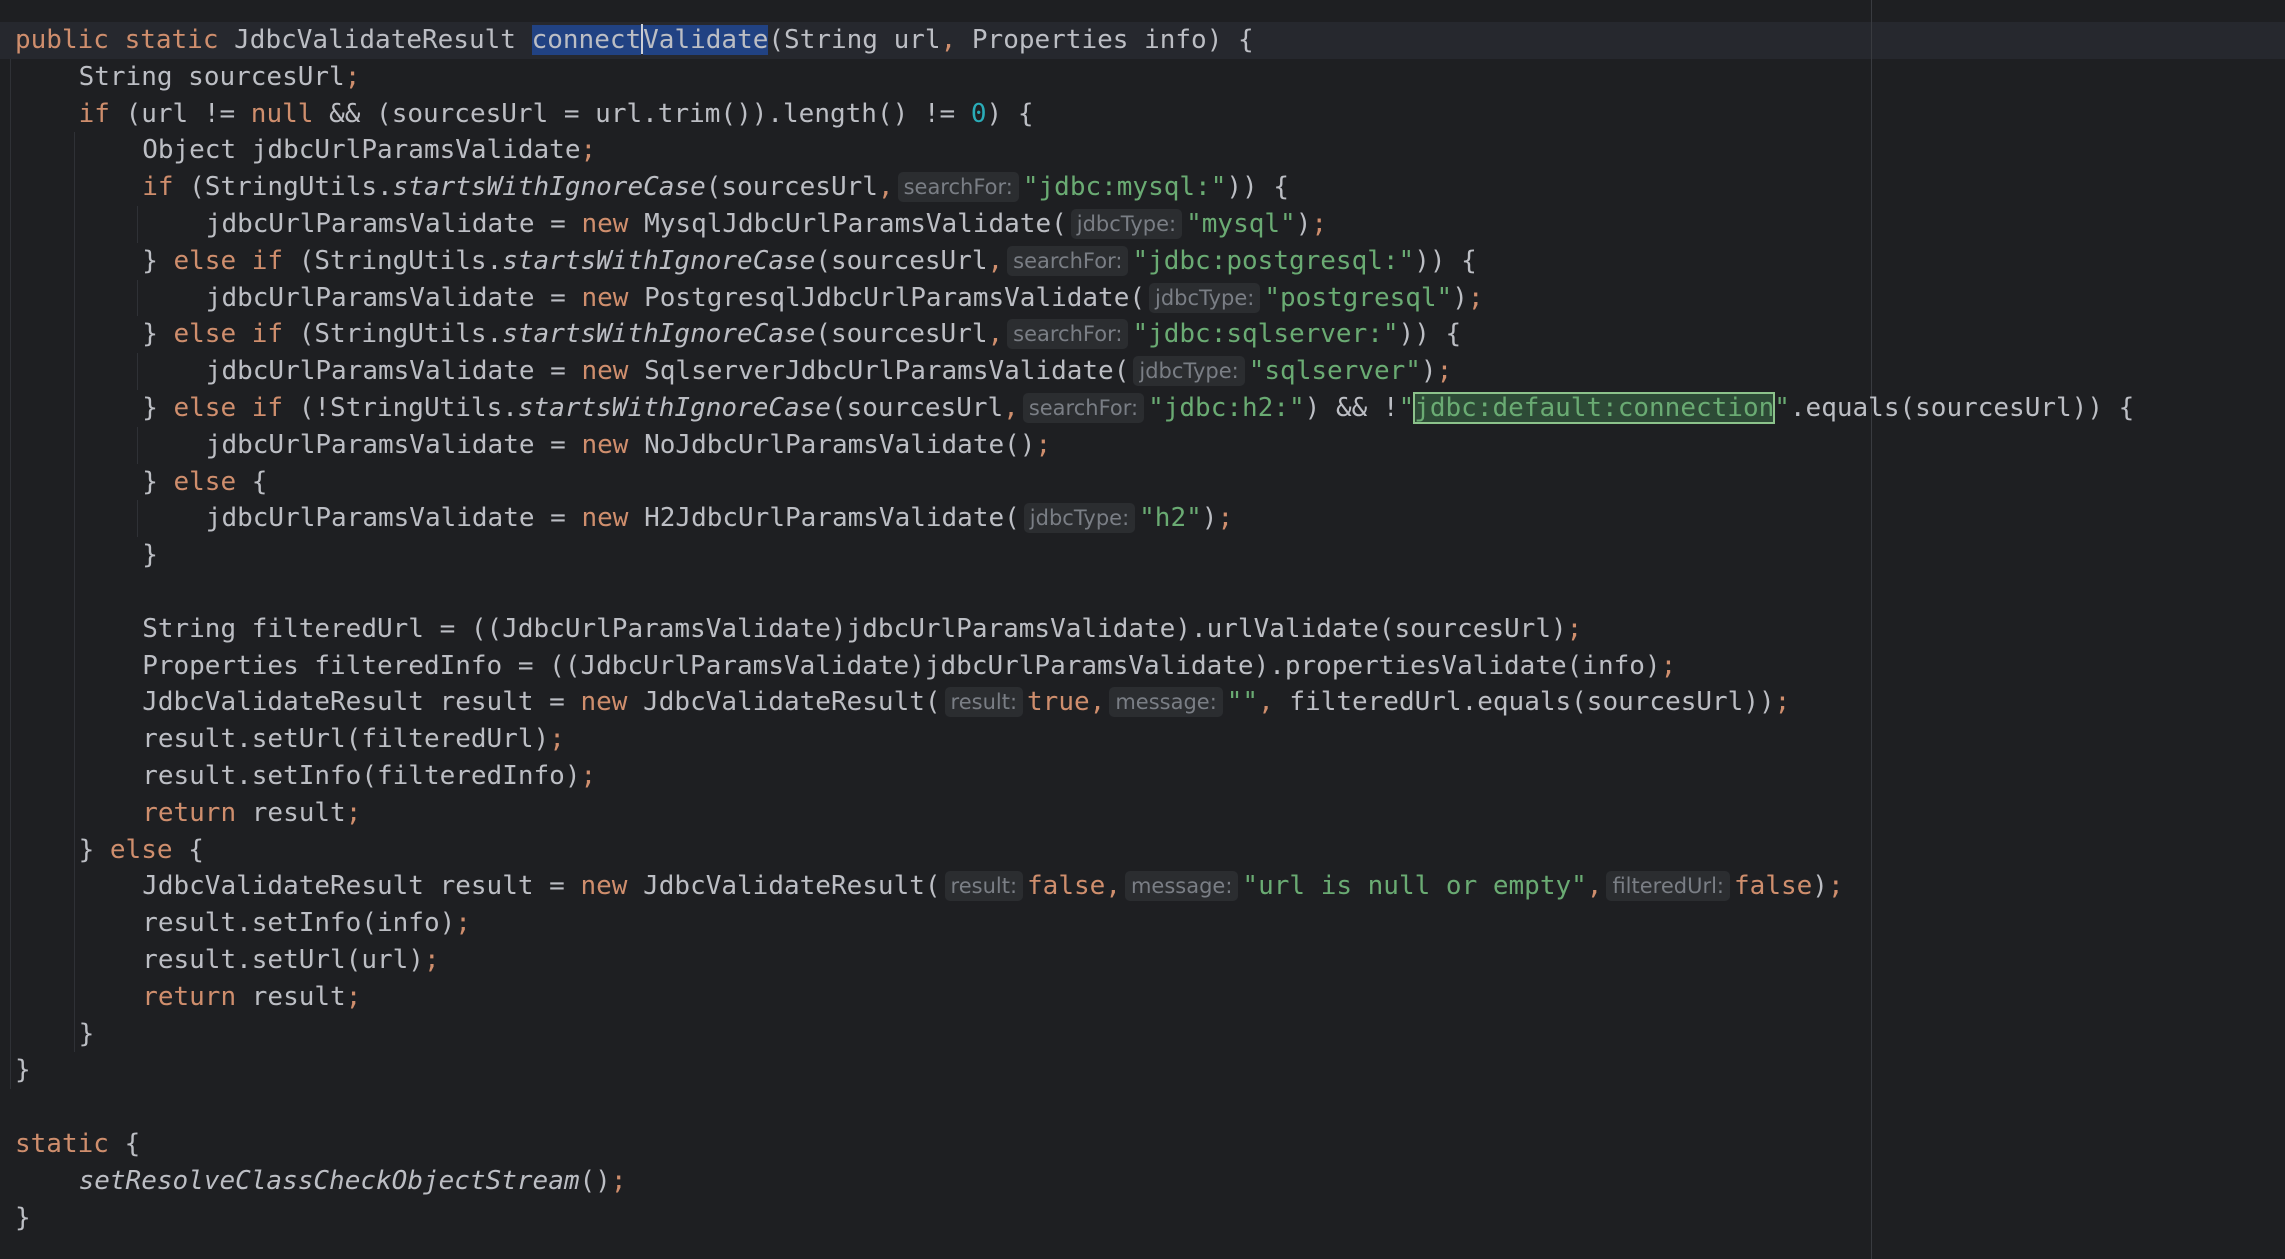  What do you see at coordinates (895, 297) in the screenshot?
I see `code-token: PostgresqlJdbcUrlParamsValidate(` at bounding box center [895, 297].